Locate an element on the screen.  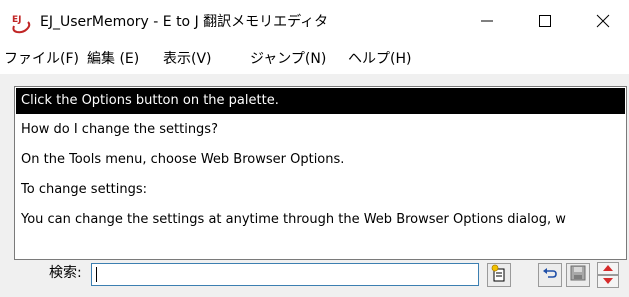
minimize-button is located at coordinates (487, 22).